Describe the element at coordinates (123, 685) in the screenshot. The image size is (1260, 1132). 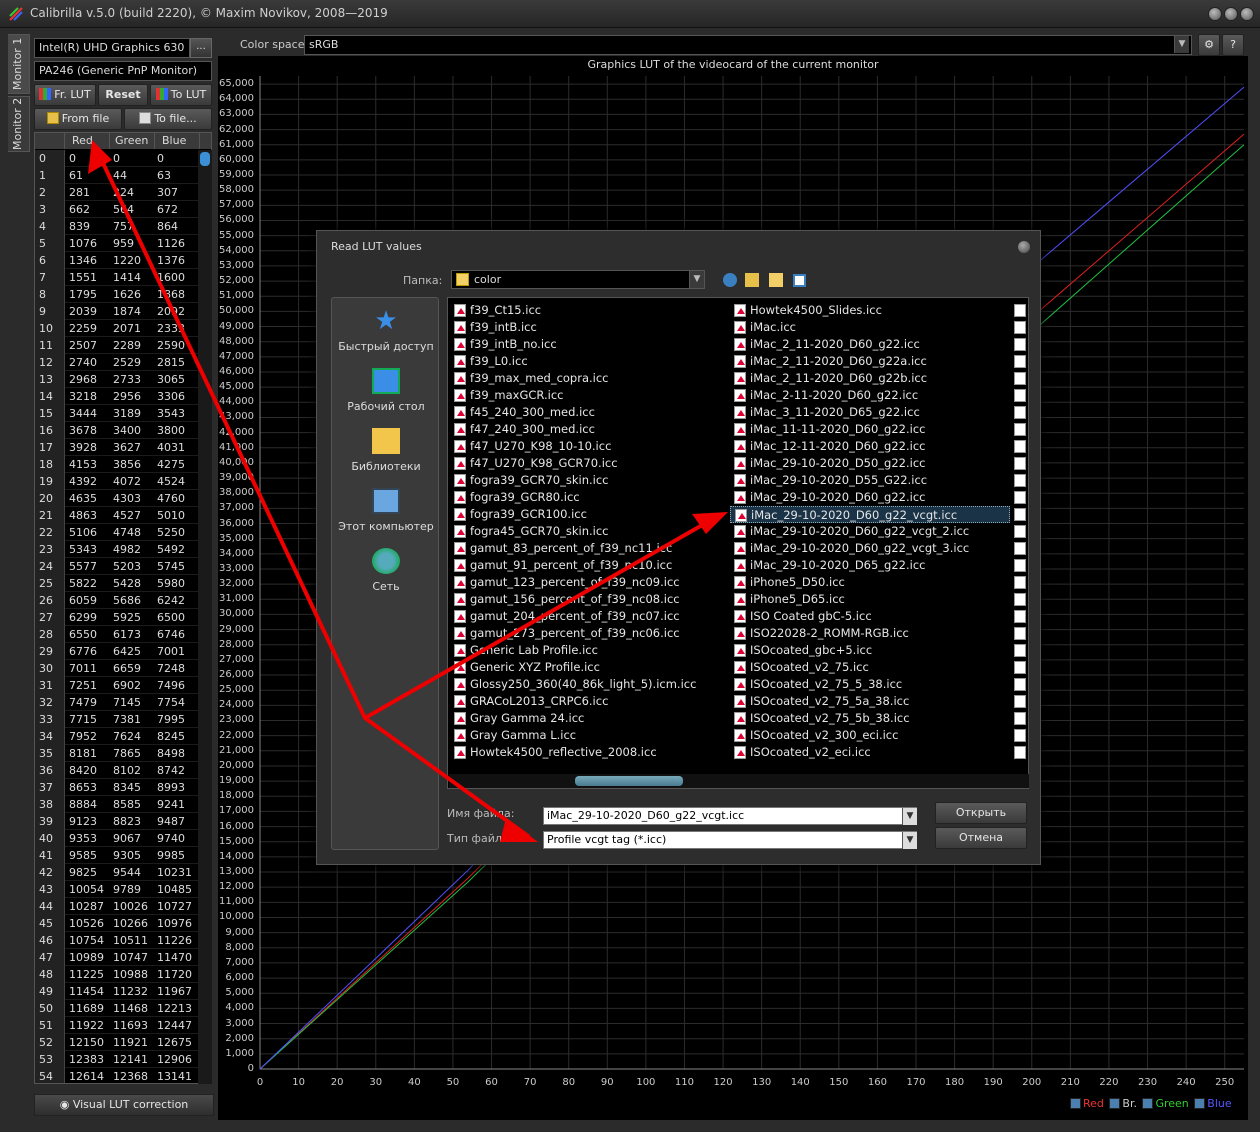
I see `table-row: 31 7251 6902 7496` at that location.